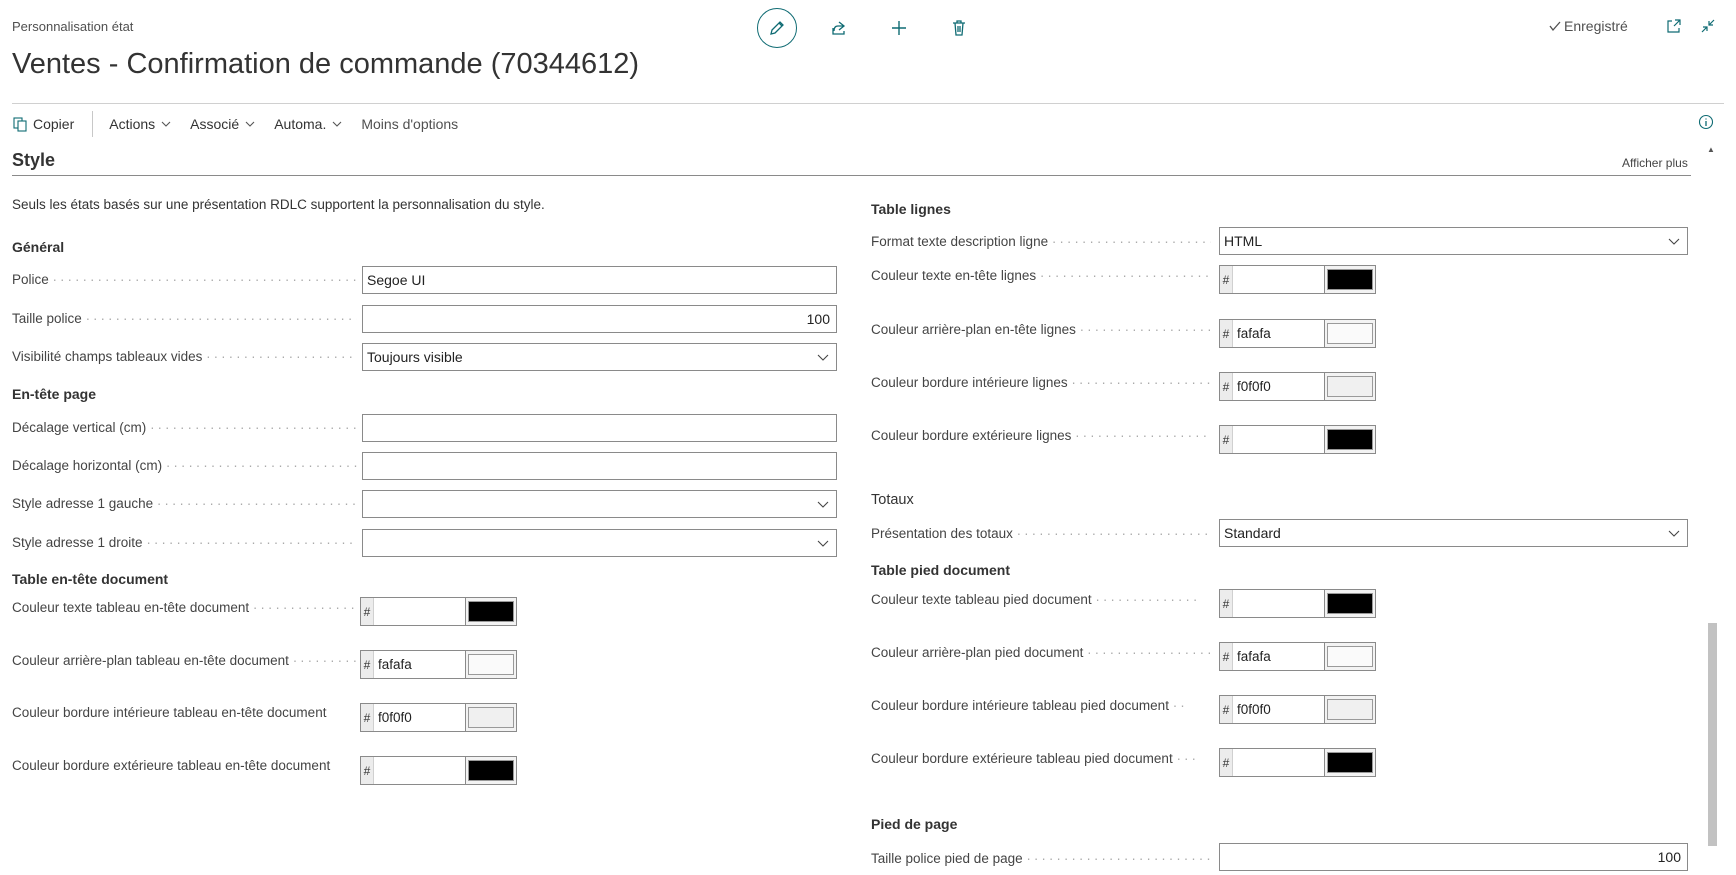 Image resolution: width=1736 pixels, height=875 pixels. Describe the element at coordinates (971, 435) in the screenshot. I see `couleur-bordure-exterieure-lignes-label-text: Couleur bordure extérieure lignes` at that location.